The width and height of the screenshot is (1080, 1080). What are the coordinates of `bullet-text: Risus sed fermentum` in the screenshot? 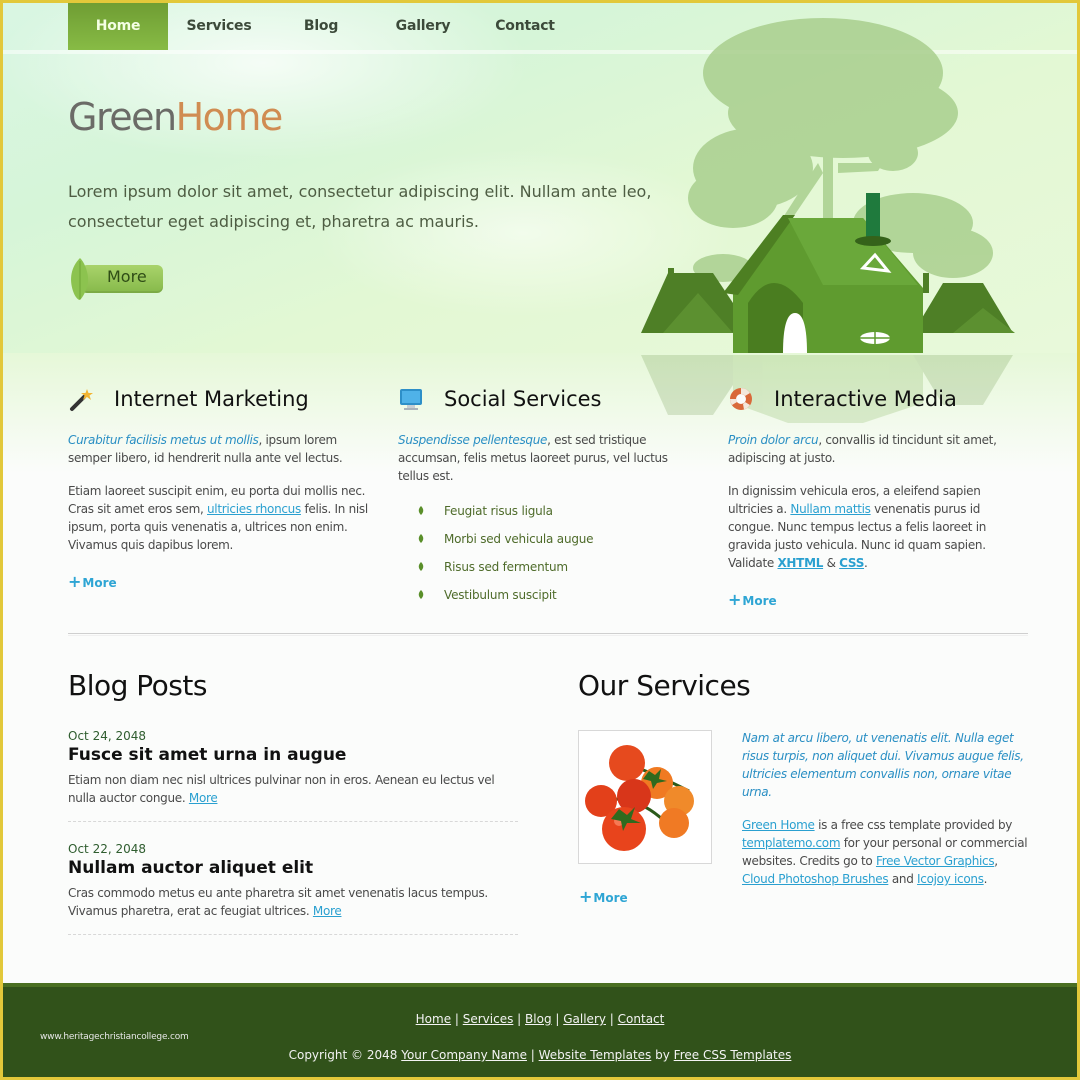 It's located at (506, 567).